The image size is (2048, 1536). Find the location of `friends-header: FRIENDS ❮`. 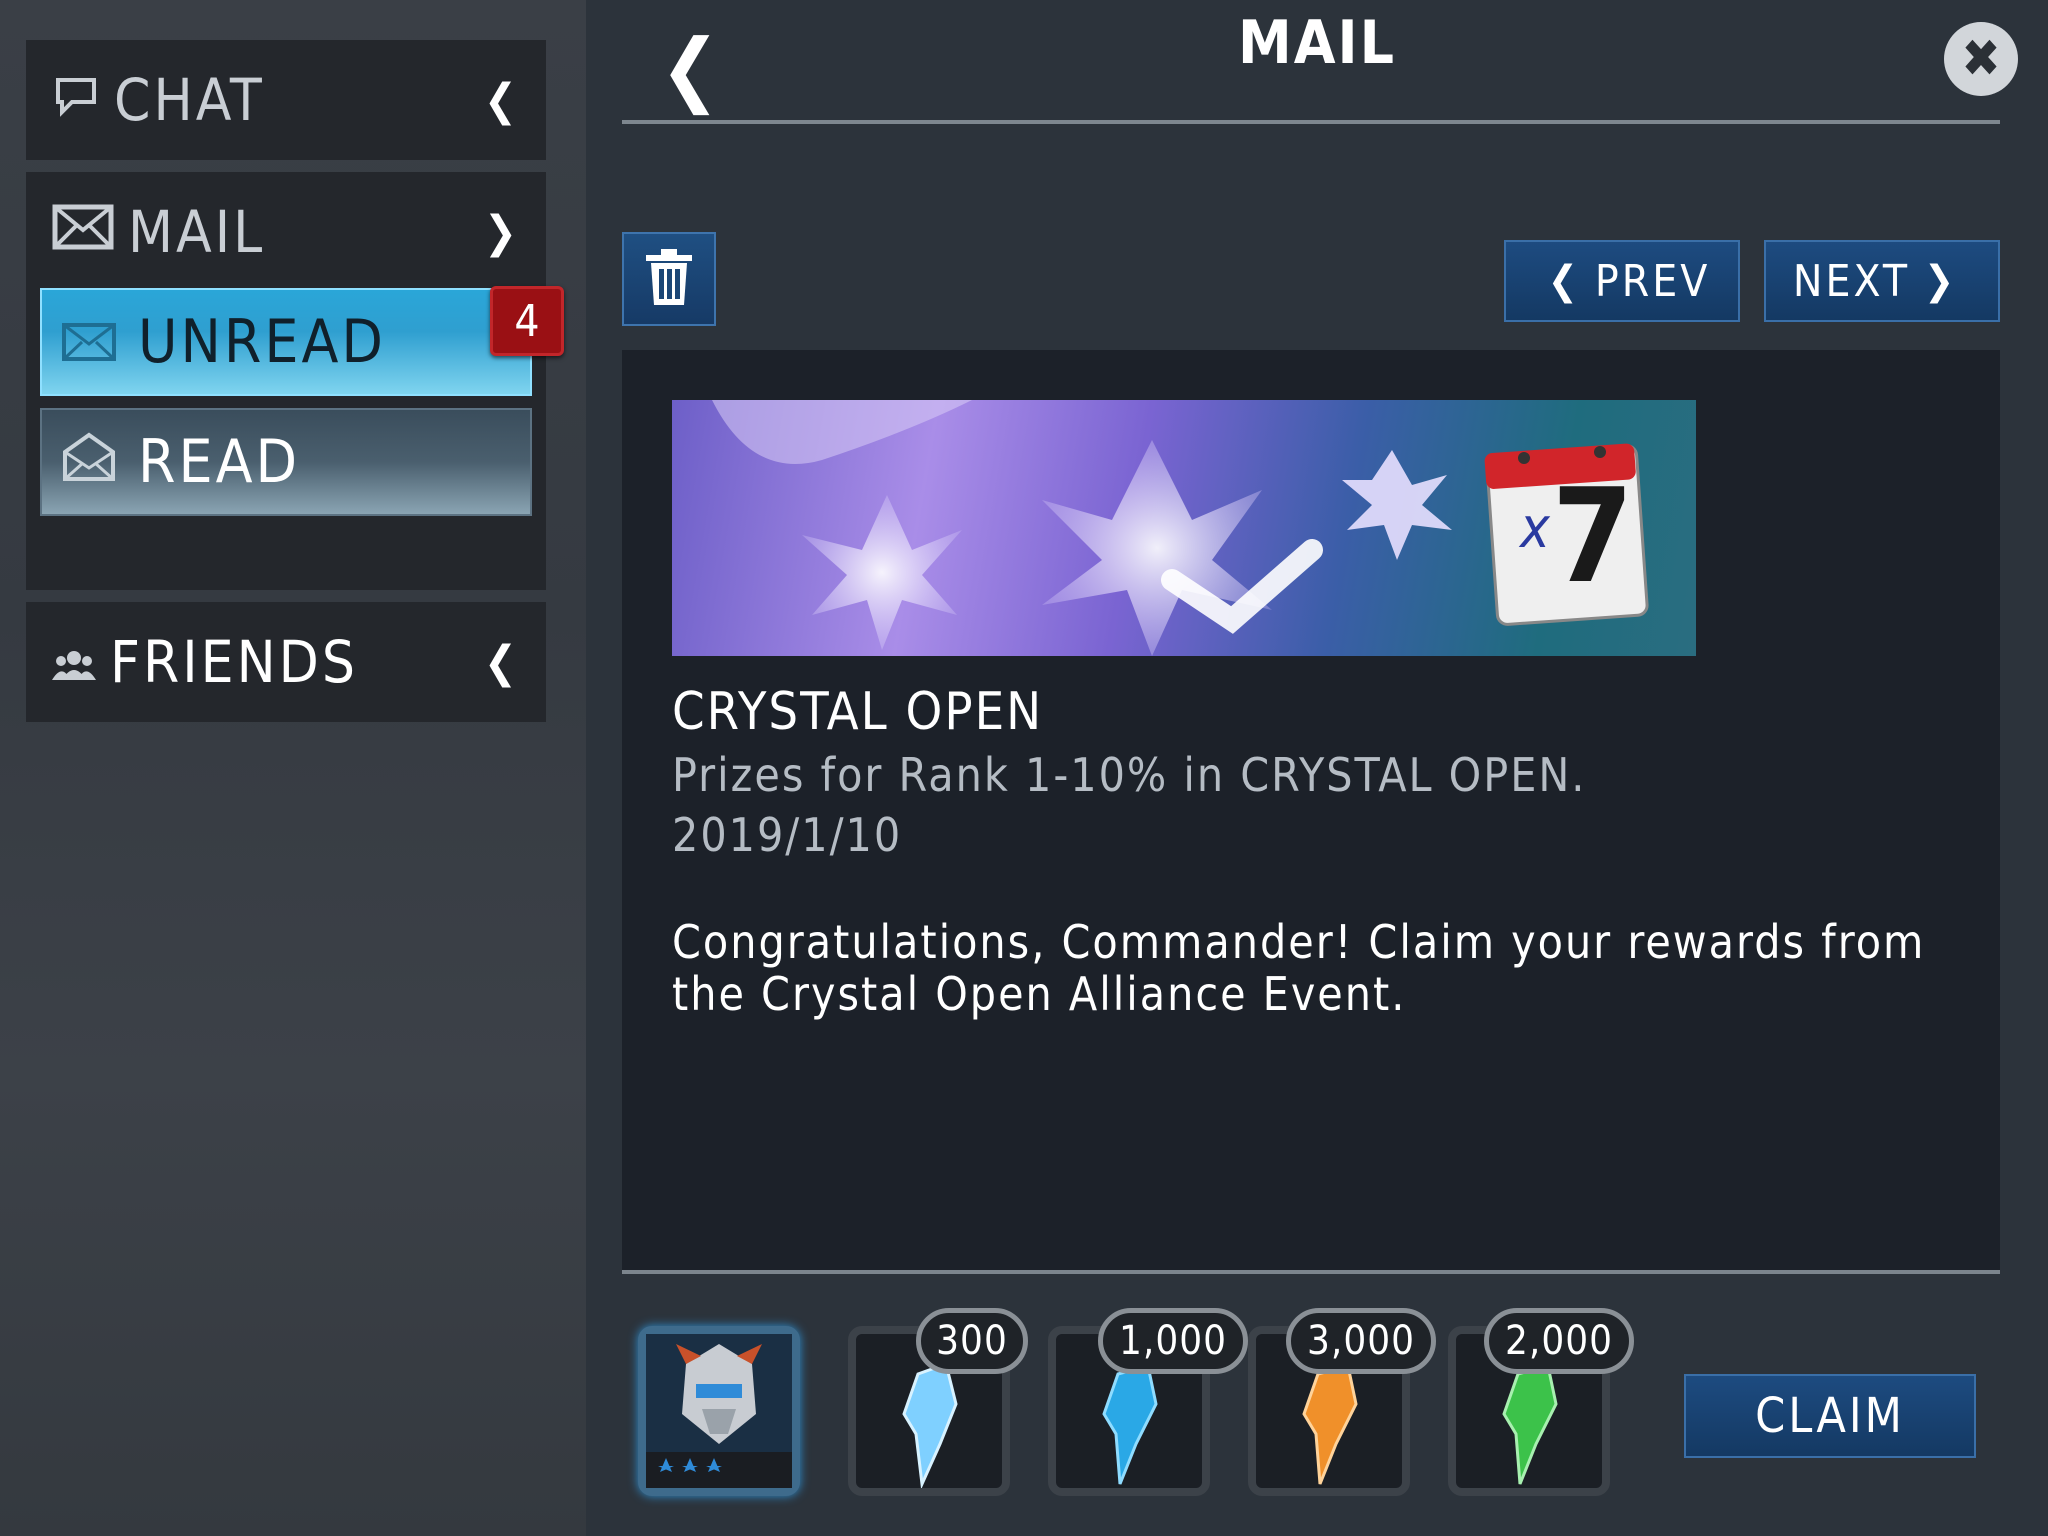

friends-header: FRIENDS ❮ is located at coordinates (286, 662).